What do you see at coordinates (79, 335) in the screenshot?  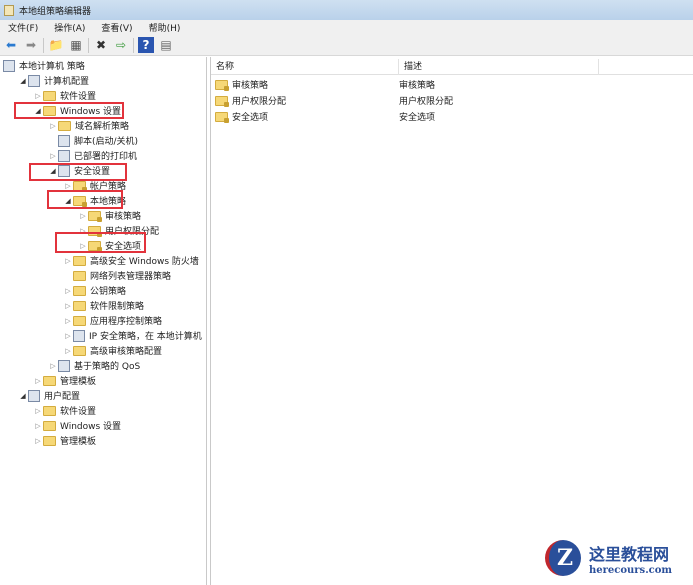 I see `ipsec-icon` at bounding box center [79, 335].